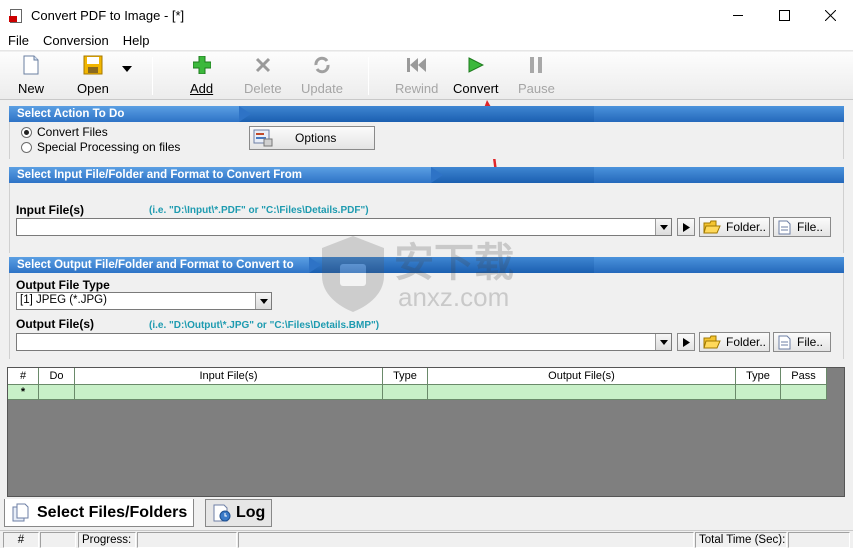  Describe the element at coordinates (93, 76) in the screenshot. I see `open-button: Open` at that location.